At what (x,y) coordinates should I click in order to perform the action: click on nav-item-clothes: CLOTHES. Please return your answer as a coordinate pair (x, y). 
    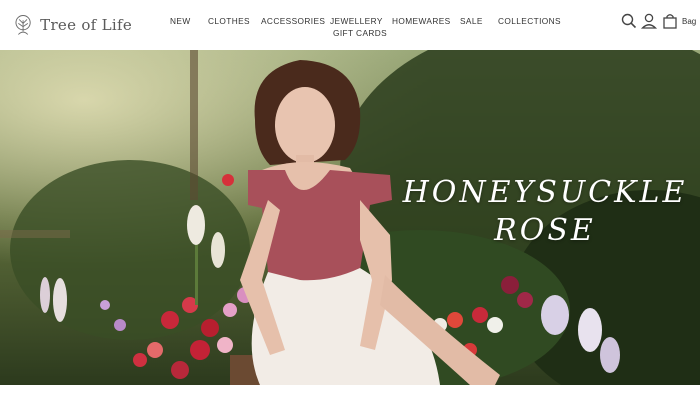
    Looking at the image, I should click on (229, 21).